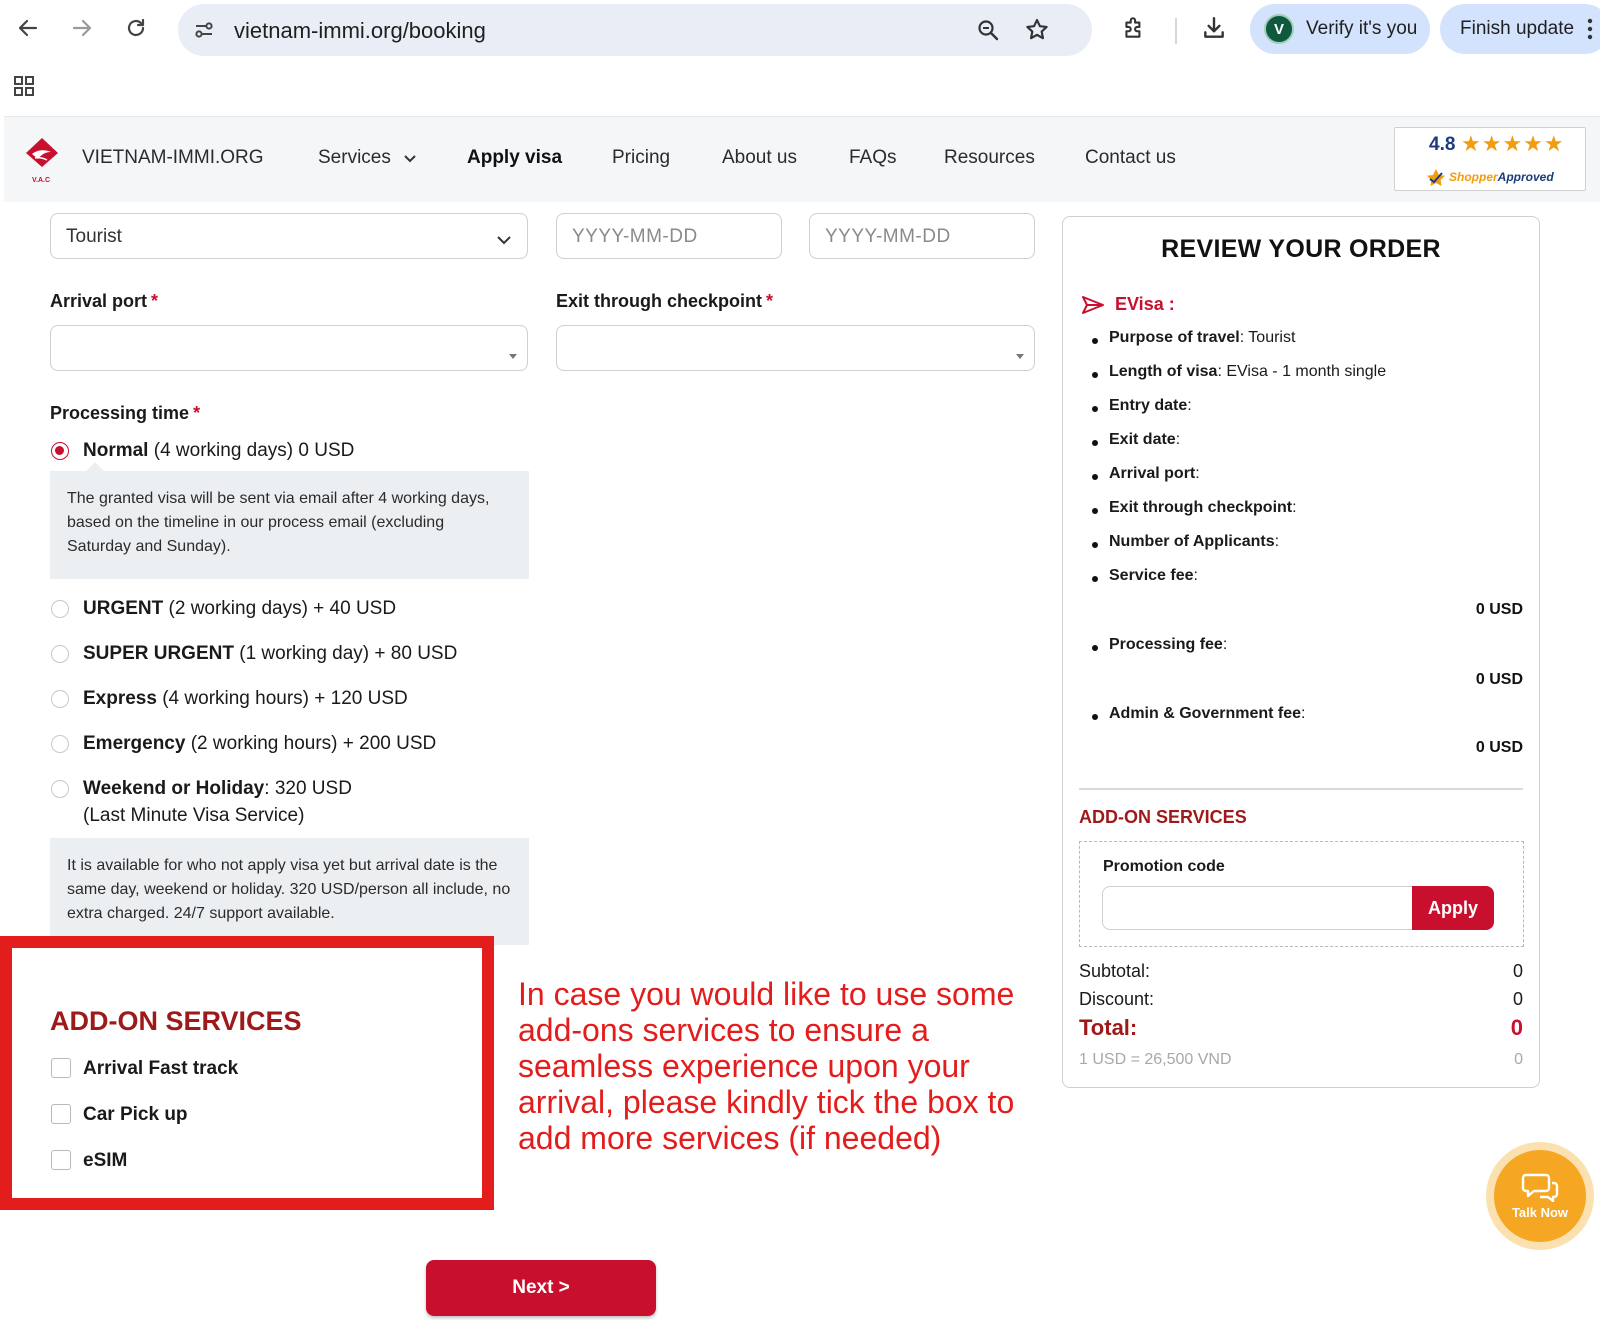 This screenshot has width=1600, height=1321. What do you see at coordinates (1517, 971) in the screenshot?
I see `subtotal-value: 0` at bounding box center [1517, 971].